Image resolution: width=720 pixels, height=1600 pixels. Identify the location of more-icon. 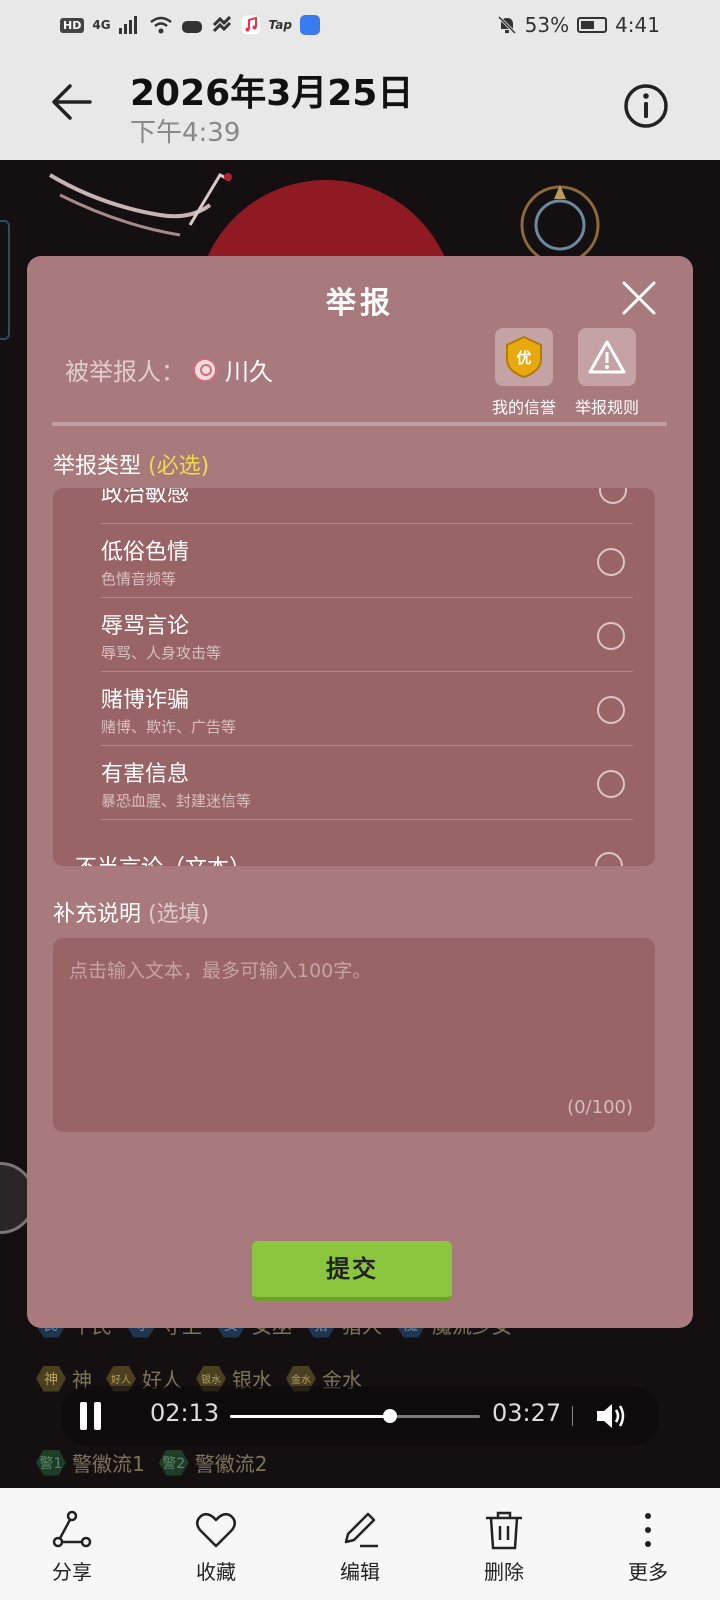
(648, 1530).